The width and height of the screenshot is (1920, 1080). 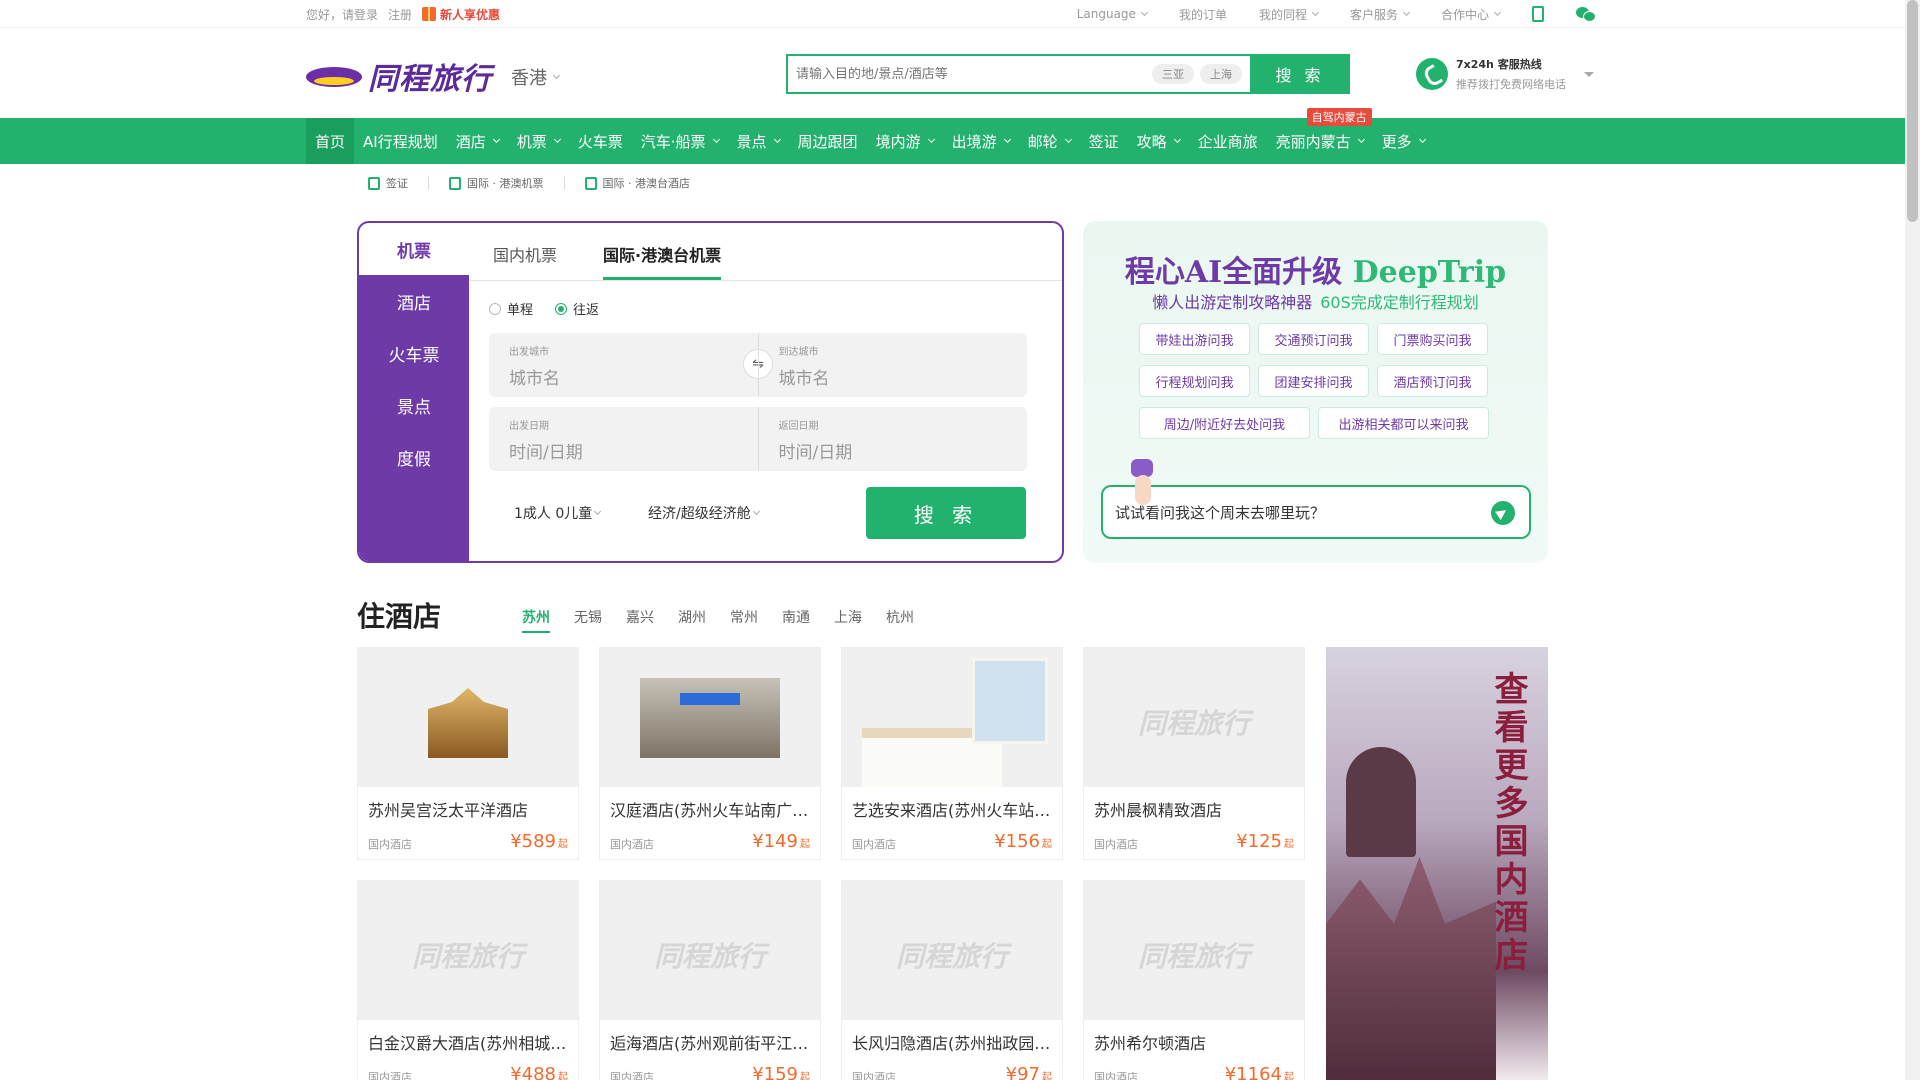 What do you see at coordinates (1194, 980) in the screenshot?
I see `hotel-card: 苏州希尔顿酒店 国内酒店 ¥1164起` at bounding box center [1194, 980].